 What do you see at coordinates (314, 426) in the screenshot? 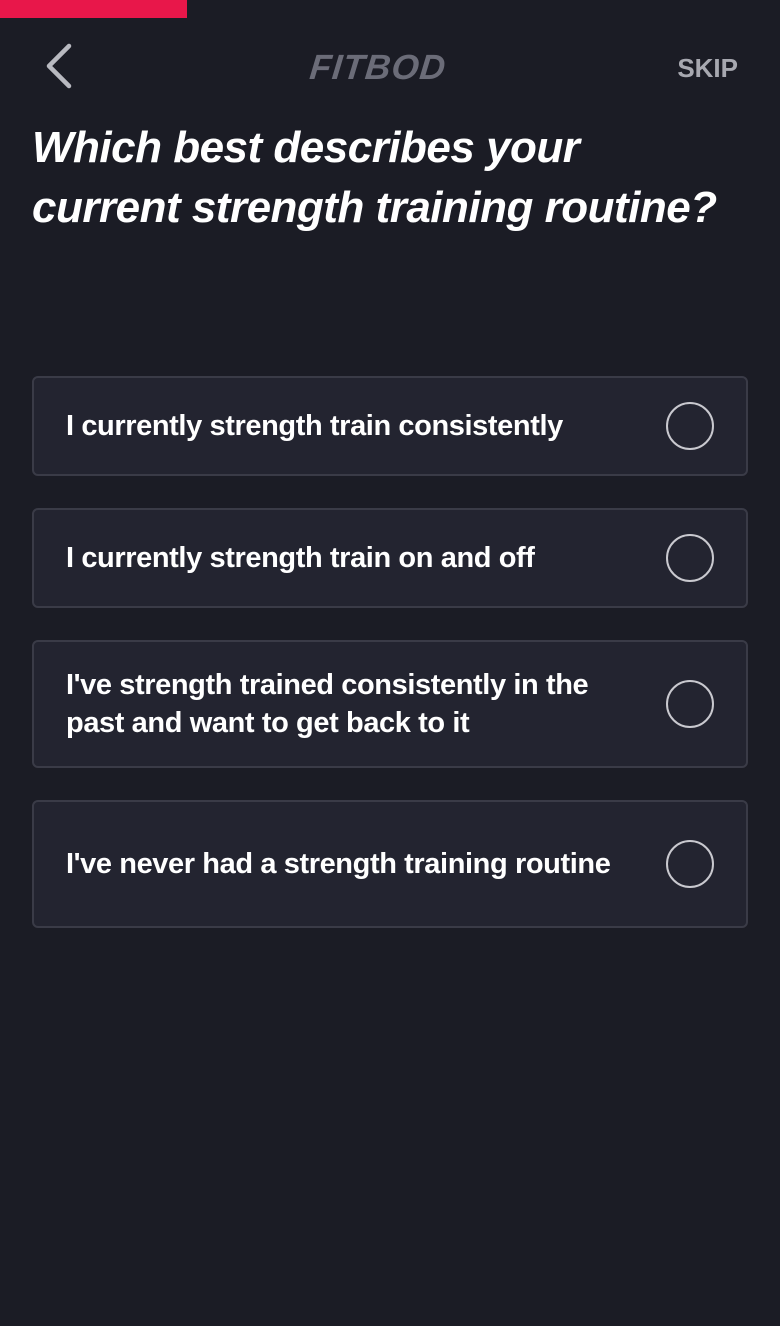
I see `option-label: I currently strength train consistently` at bounding box center [314, 426].